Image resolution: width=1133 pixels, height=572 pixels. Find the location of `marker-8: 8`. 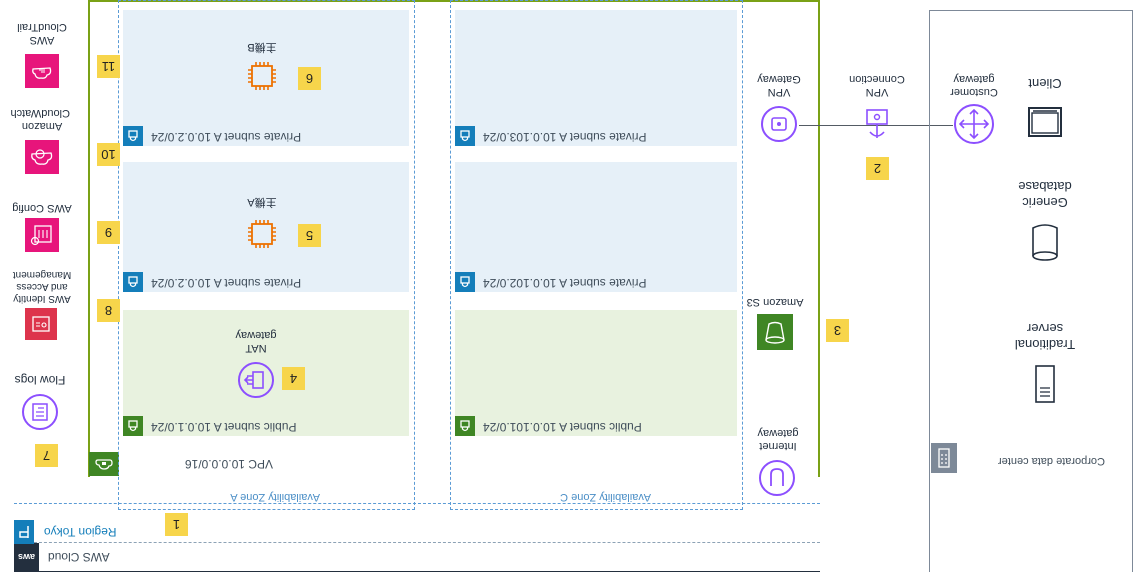

marker-8: 8 is located at coordinates (108, 310).